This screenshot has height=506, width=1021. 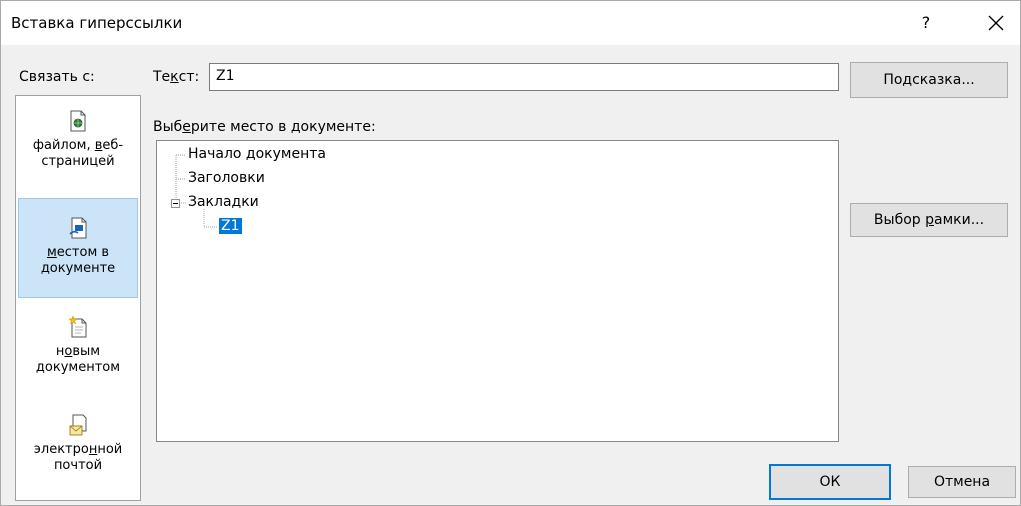 I want to click on selected-bookmark: Z1, so click(x=230, y=226).